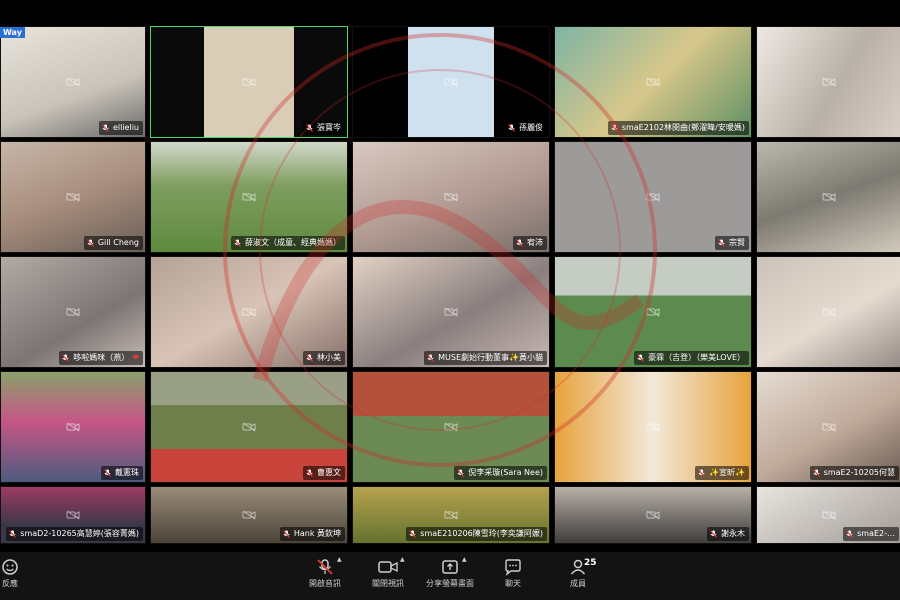 This screenshot has height=600, width=900. I want to click on participant-name-badge: 豪霖（吉登）（樂美LOVE）, so click(691, 358).